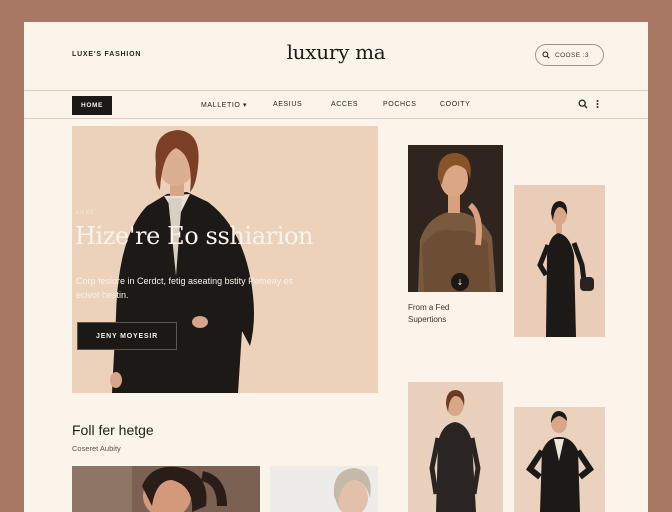 Image resolution: width=672 pixels, height=512 pixels. I want to click on hero-kicker: LUXE, so click(85, 213).